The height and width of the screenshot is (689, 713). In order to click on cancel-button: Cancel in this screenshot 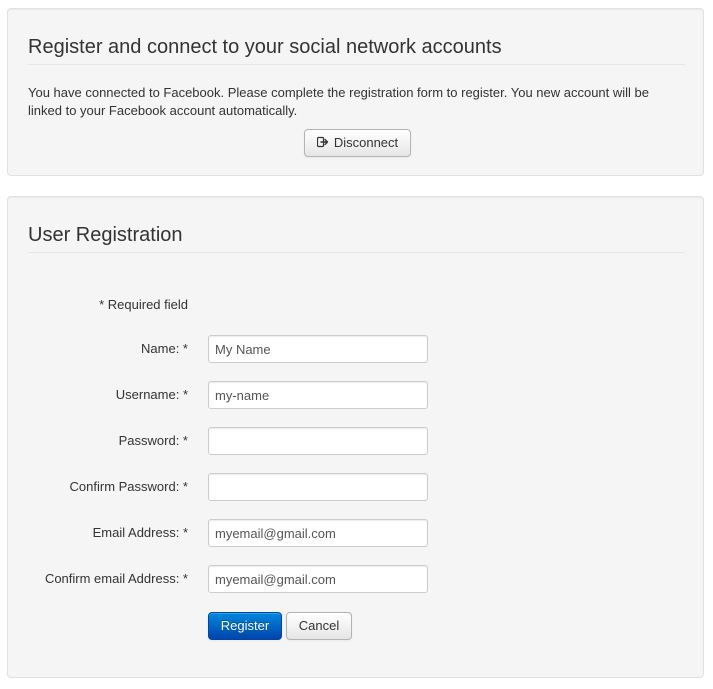, I will do `click(319, 626)`.